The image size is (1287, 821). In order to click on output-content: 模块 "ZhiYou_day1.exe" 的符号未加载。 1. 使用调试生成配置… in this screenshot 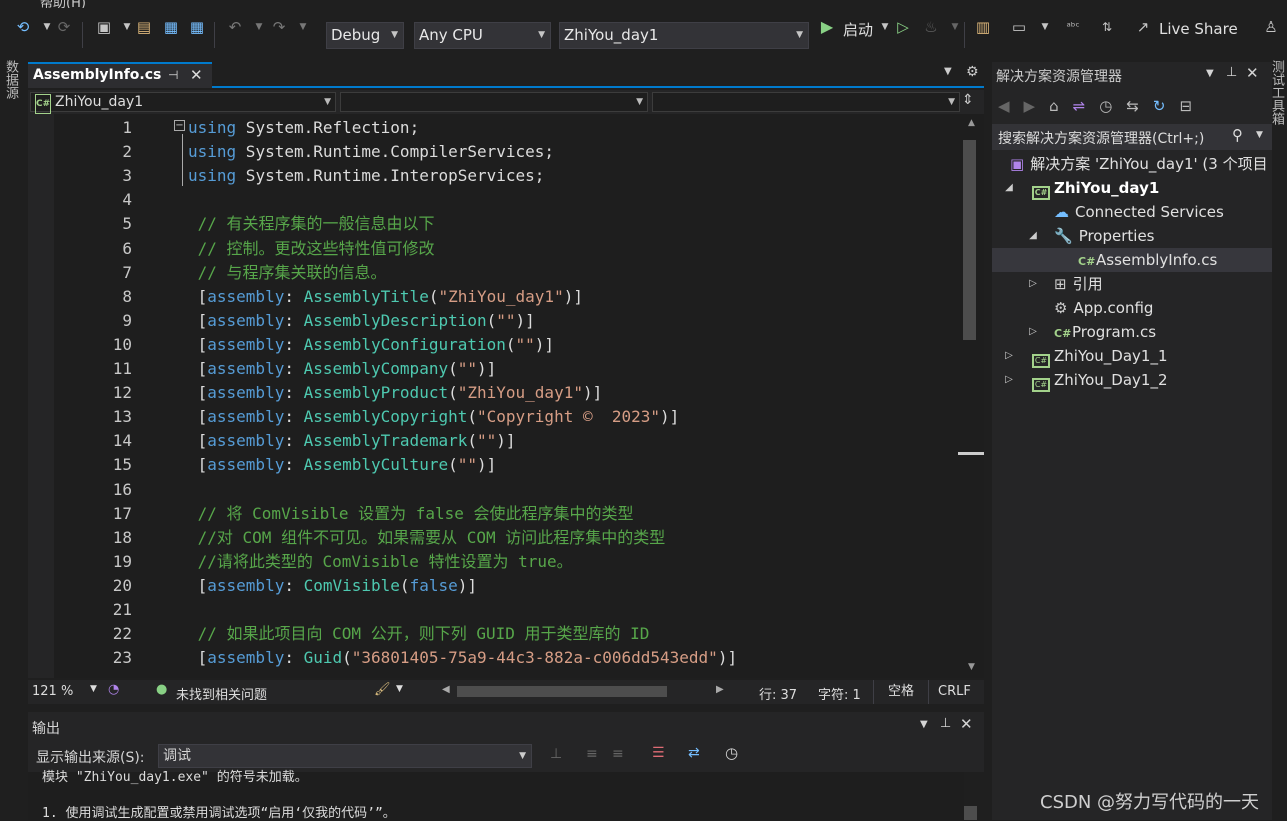, I will do `click(502, 795)`.